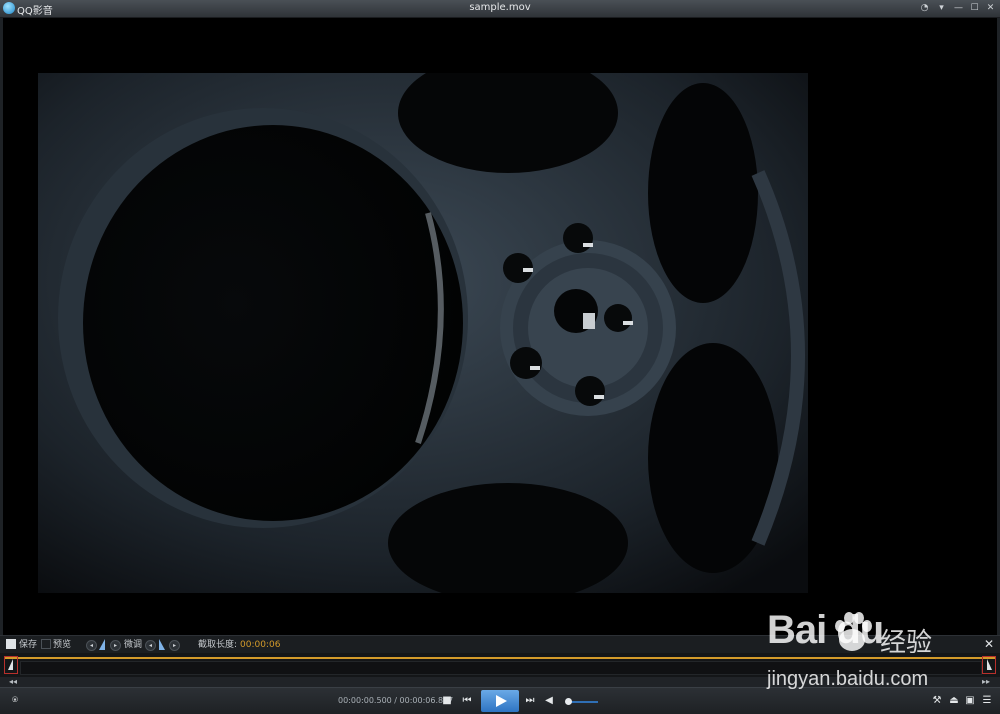  What do you see at coordinates (989, 665) in the screenshot?
I see `end-clip-marker` at bounding box center [989, 665].